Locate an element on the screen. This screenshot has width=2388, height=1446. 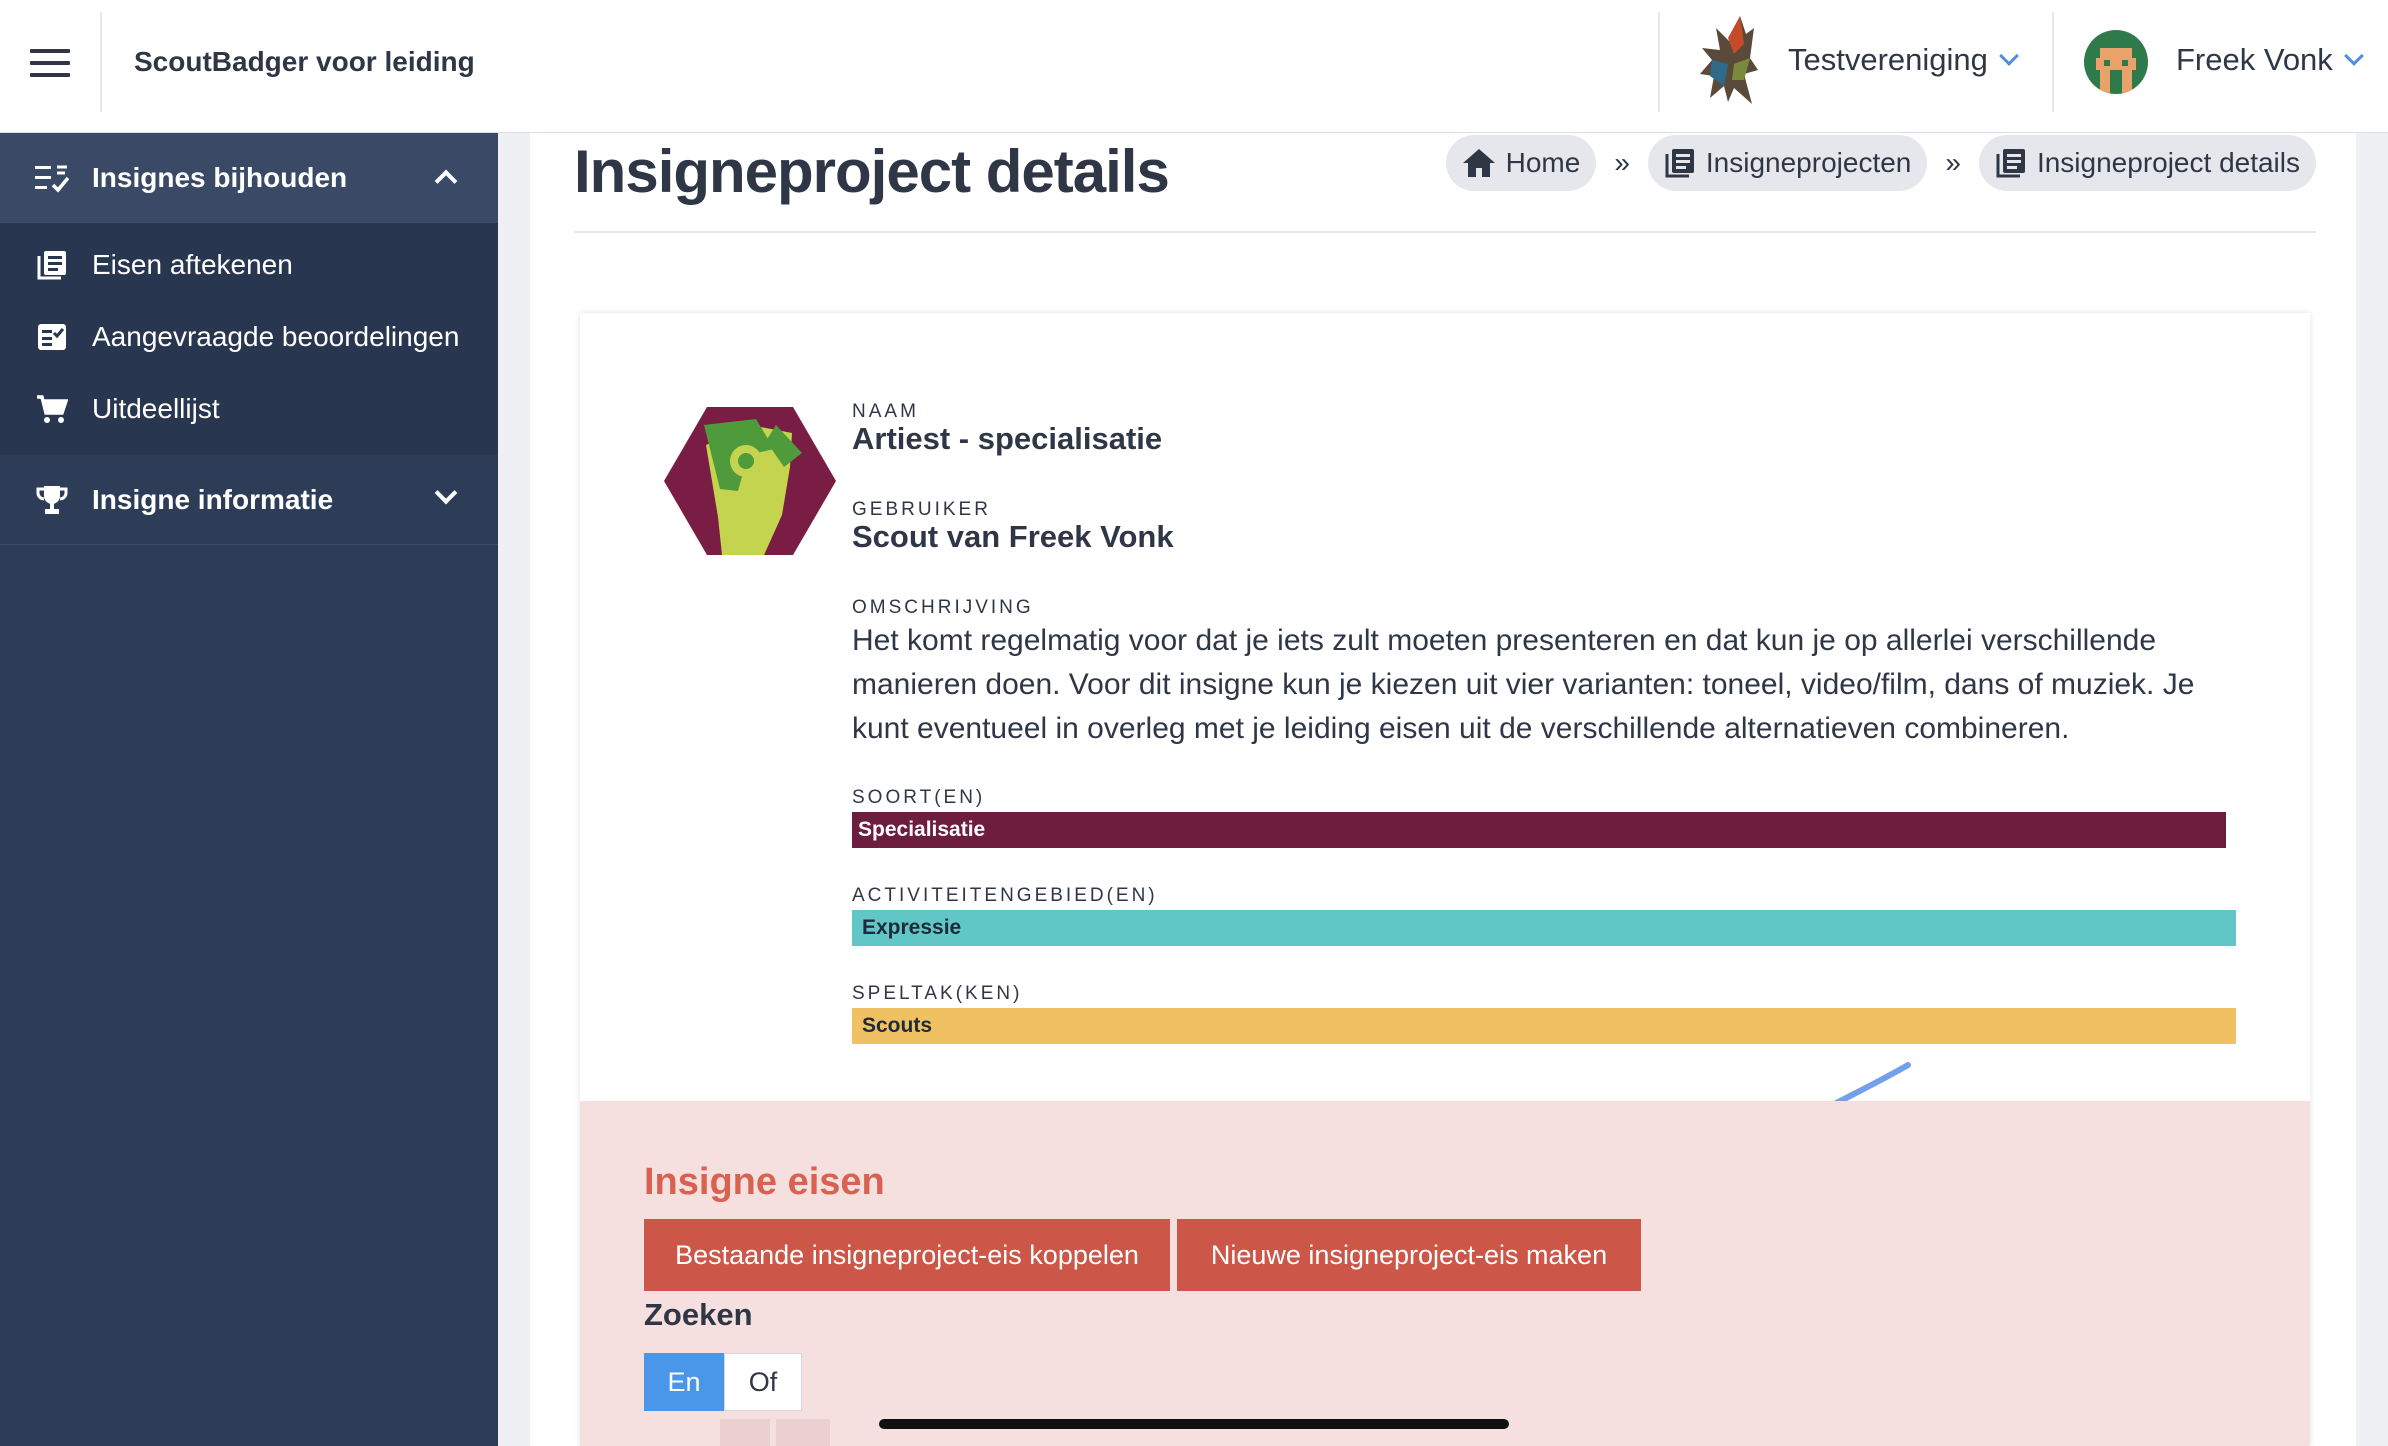
sidebar-group-label: Insignes bijhouden is located at coordinates (220, 177).